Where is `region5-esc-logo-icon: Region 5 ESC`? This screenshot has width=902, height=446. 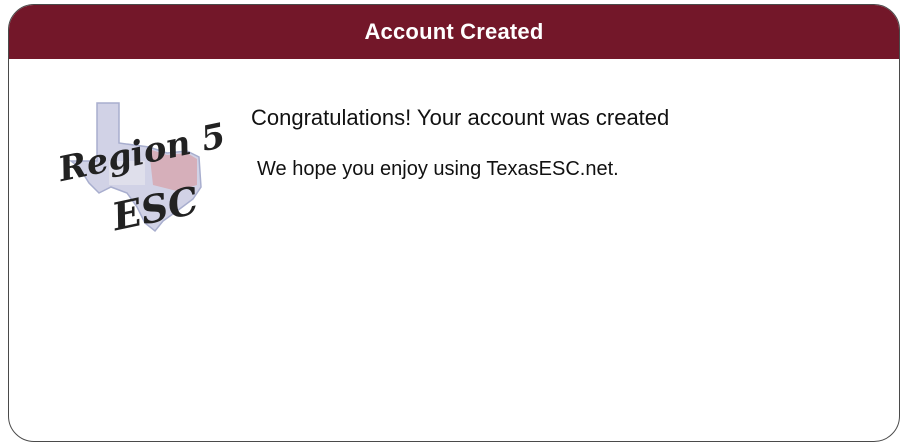
region5-esc-logo-icon: Region 5 ESC is located at coordinates (139, 168).